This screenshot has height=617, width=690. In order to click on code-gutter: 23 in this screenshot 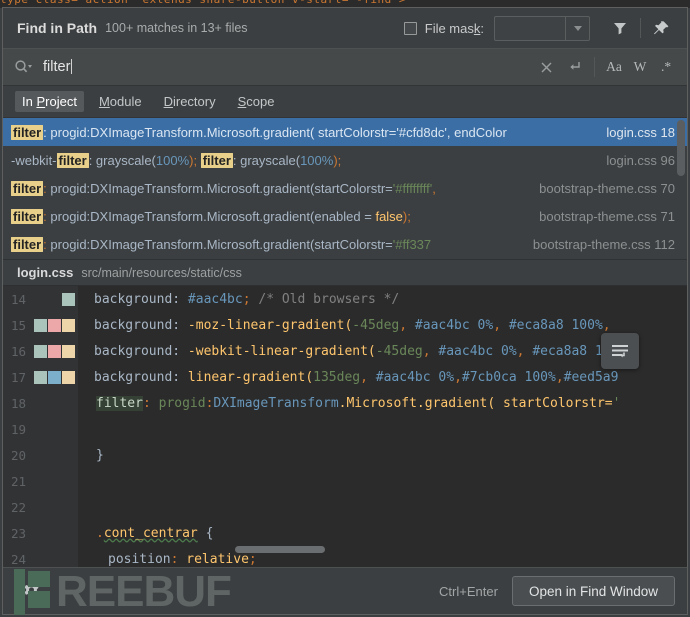, I will do `click(40, 533)`.